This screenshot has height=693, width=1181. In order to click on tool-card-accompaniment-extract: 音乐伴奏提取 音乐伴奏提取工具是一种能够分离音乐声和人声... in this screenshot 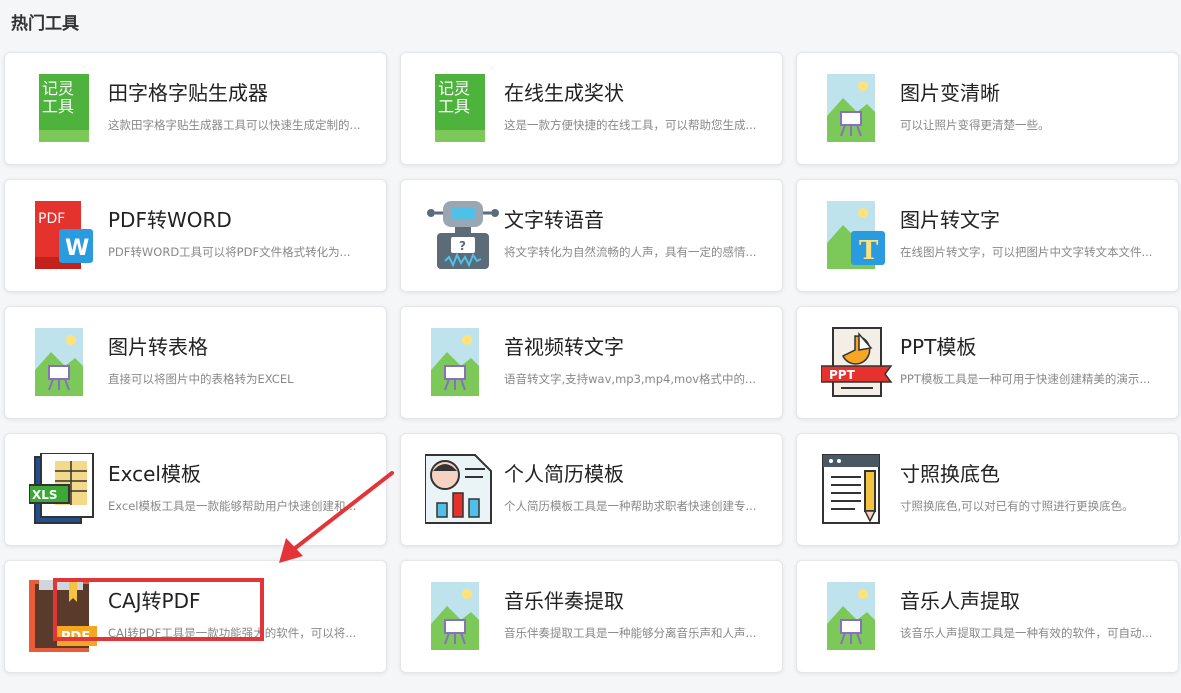, I will do `click(591, 616)`.